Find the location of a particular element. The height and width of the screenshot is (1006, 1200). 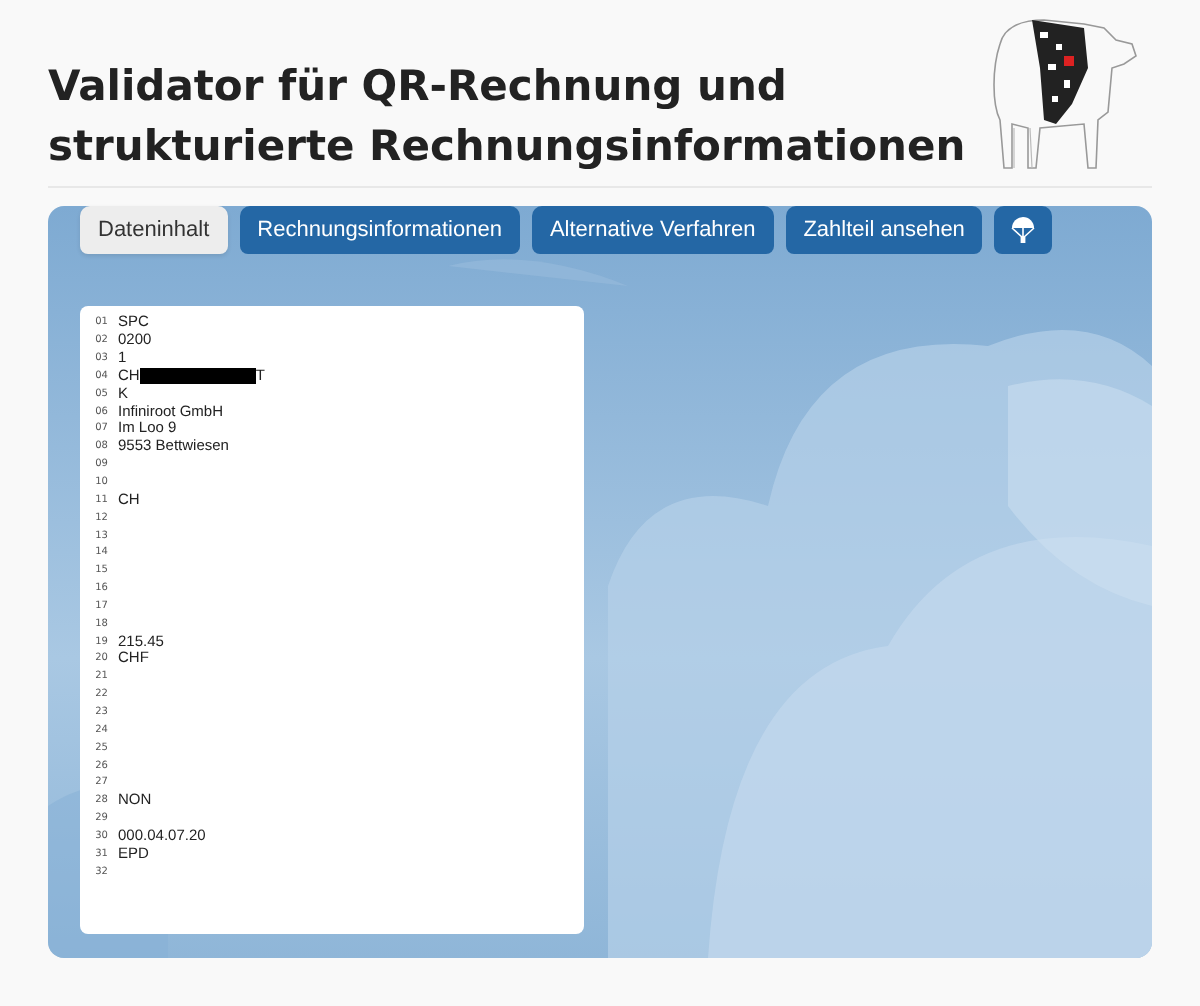

tab: Rechnungsinformationen is located at coordinates (379, 230).